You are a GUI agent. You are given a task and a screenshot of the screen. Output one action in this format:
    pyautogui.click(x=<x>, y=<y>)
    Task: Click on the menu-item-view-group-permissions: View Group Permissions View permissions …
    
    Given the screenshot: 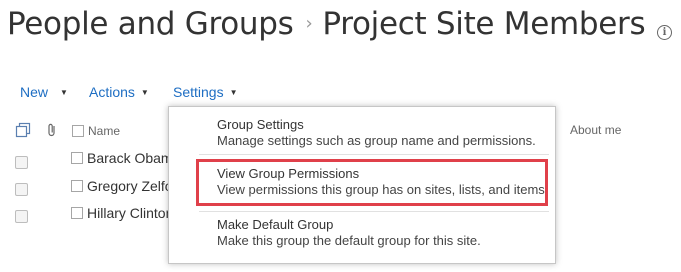 What is the action you would take?
    pyautogui.click(x=382, y=182)
    